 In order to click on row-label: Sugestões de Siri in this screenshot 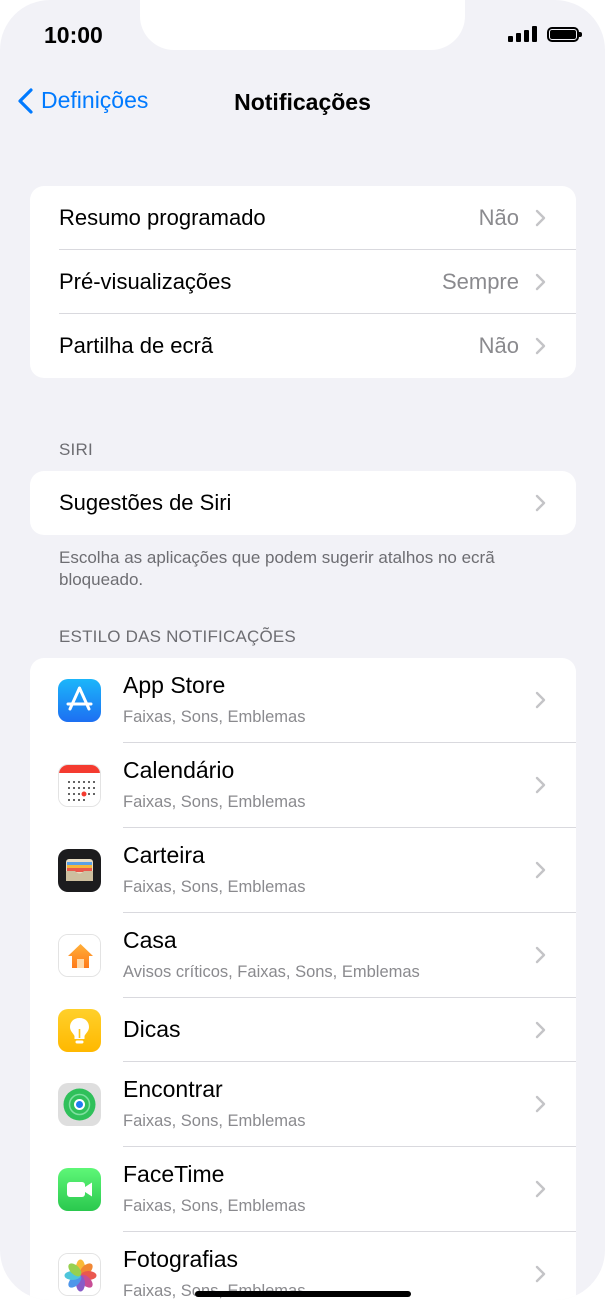, I will do `click(145, 502)`.